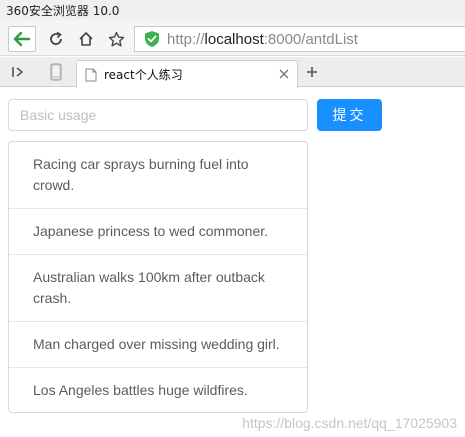  I want to click on home-button, so click(86, 39).